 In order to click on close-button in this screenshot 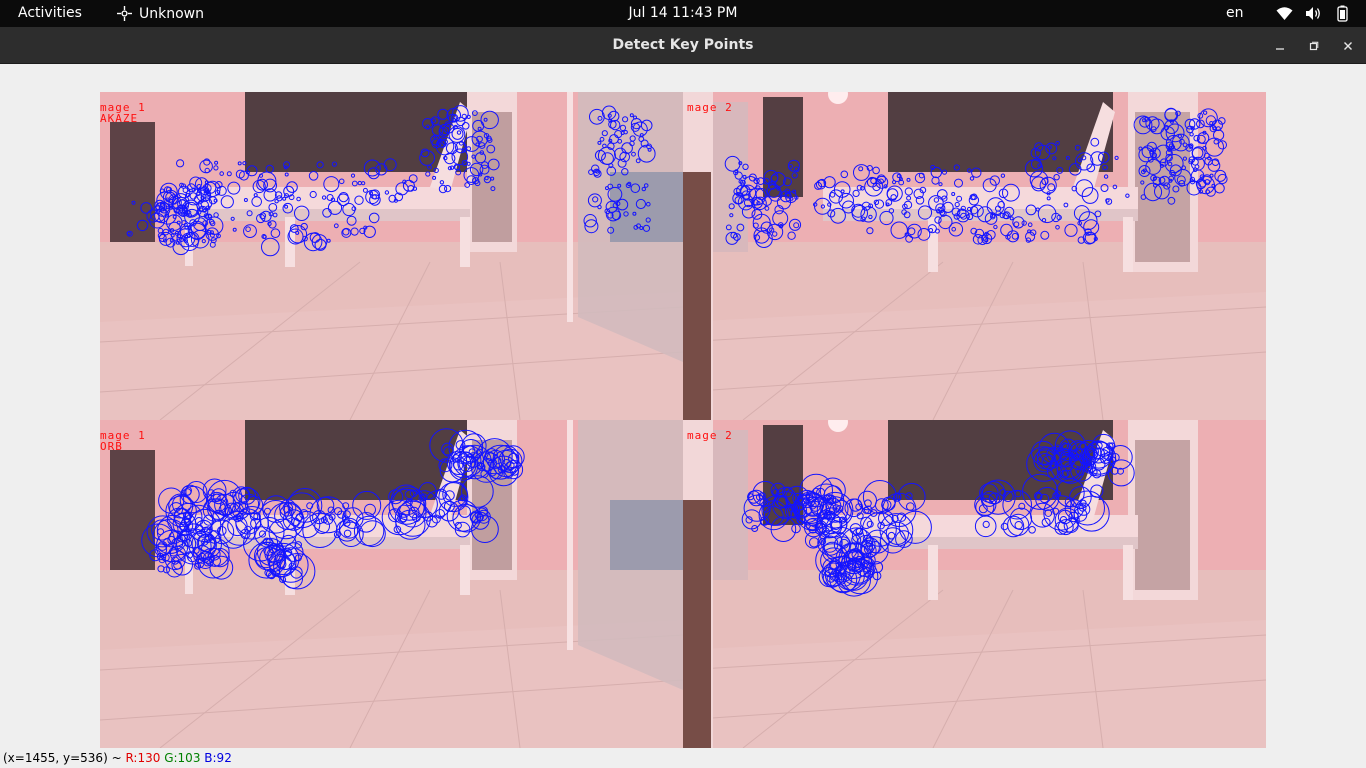, I will do `click(1348, 46)`.